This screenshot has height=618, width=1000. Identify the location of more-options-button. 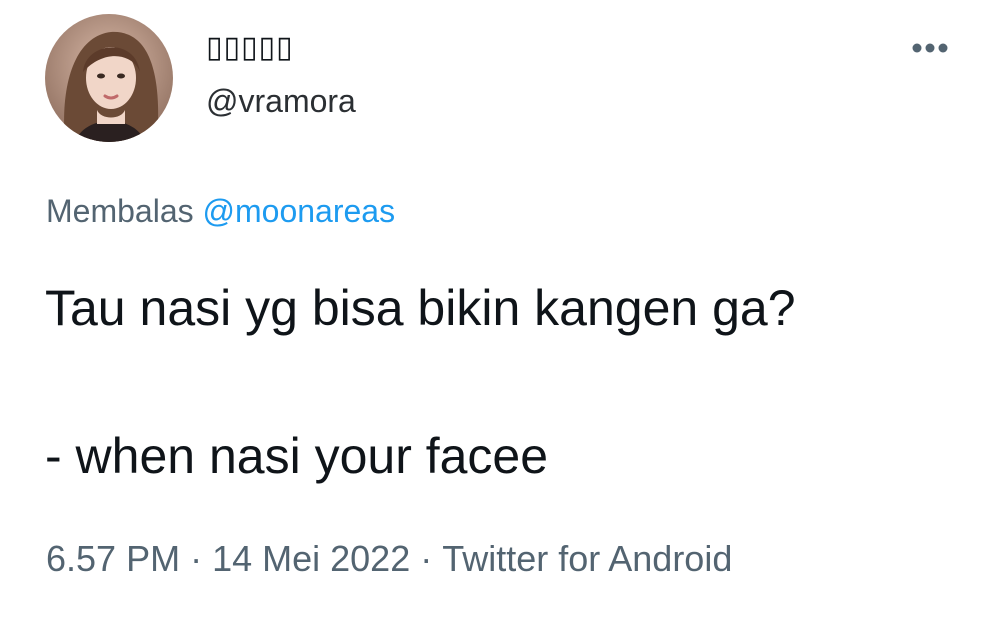
(930, 48).